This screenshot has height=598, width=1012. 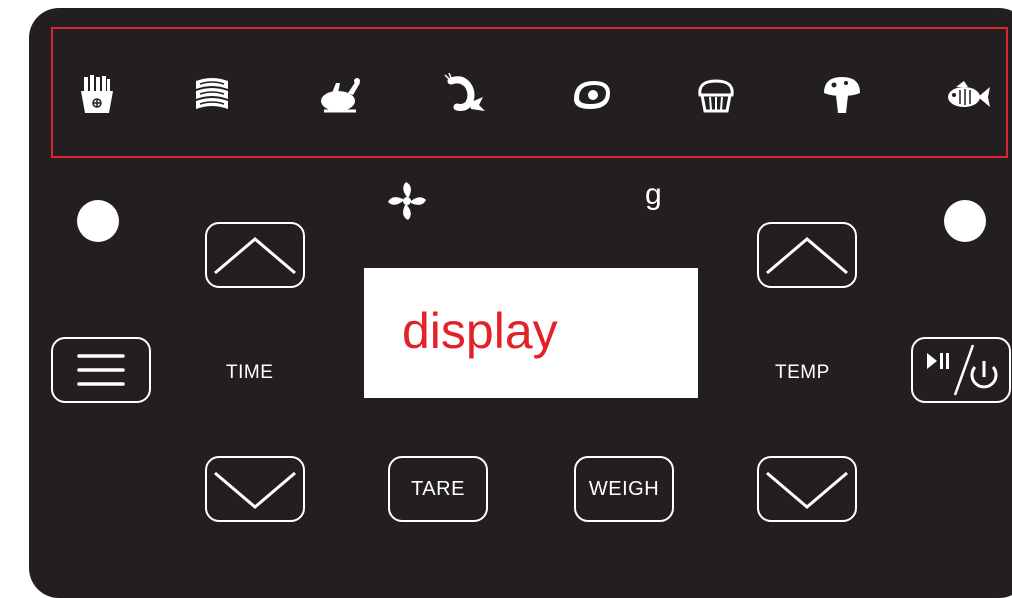 I want to click on menu-icon, so click(x=101, y=370).